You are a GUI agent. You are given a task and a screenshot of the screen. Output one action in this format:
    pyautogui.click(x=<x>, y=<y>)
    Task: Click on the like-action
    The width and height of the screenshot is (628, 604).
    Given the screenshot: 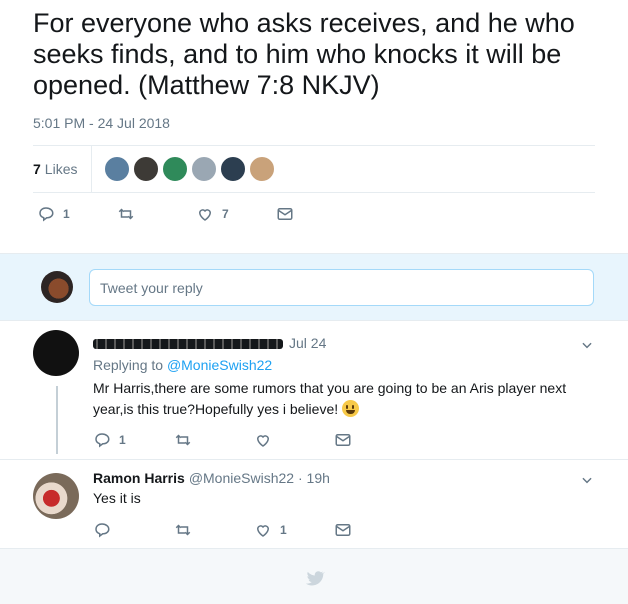 What is the action you would take?
    pyautogui.click(x=263, y=440)
    